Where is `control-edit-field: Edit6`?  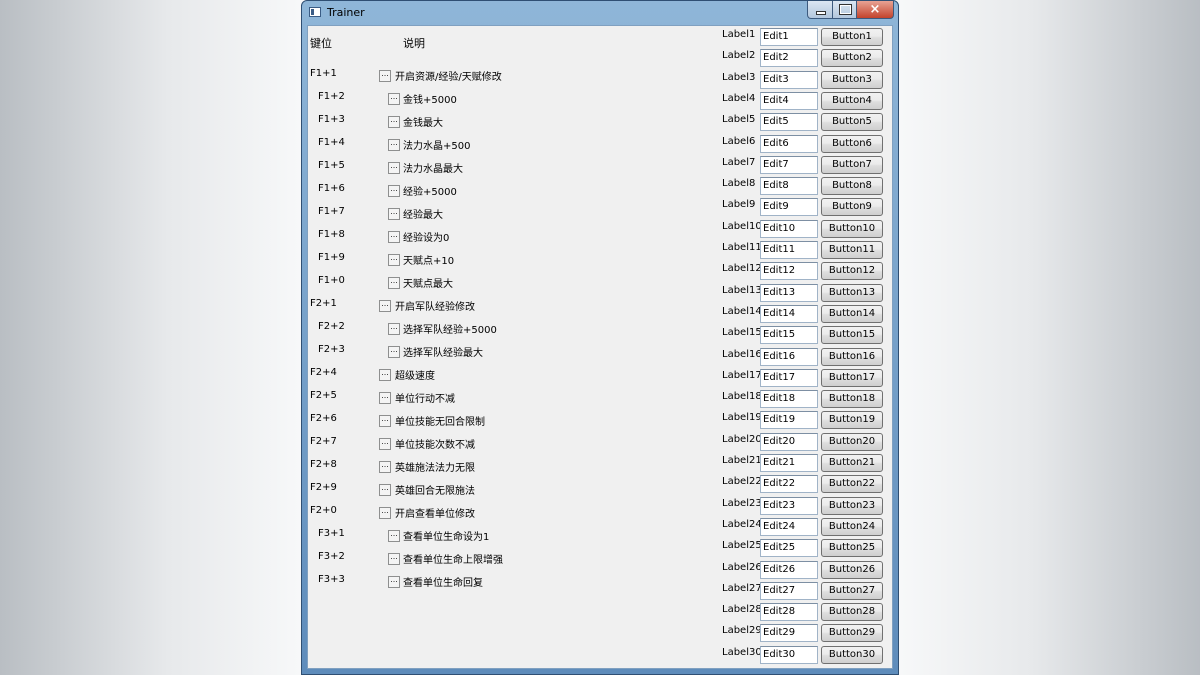
control-edit-field: Edit6 is located at coordinates (789, 143).